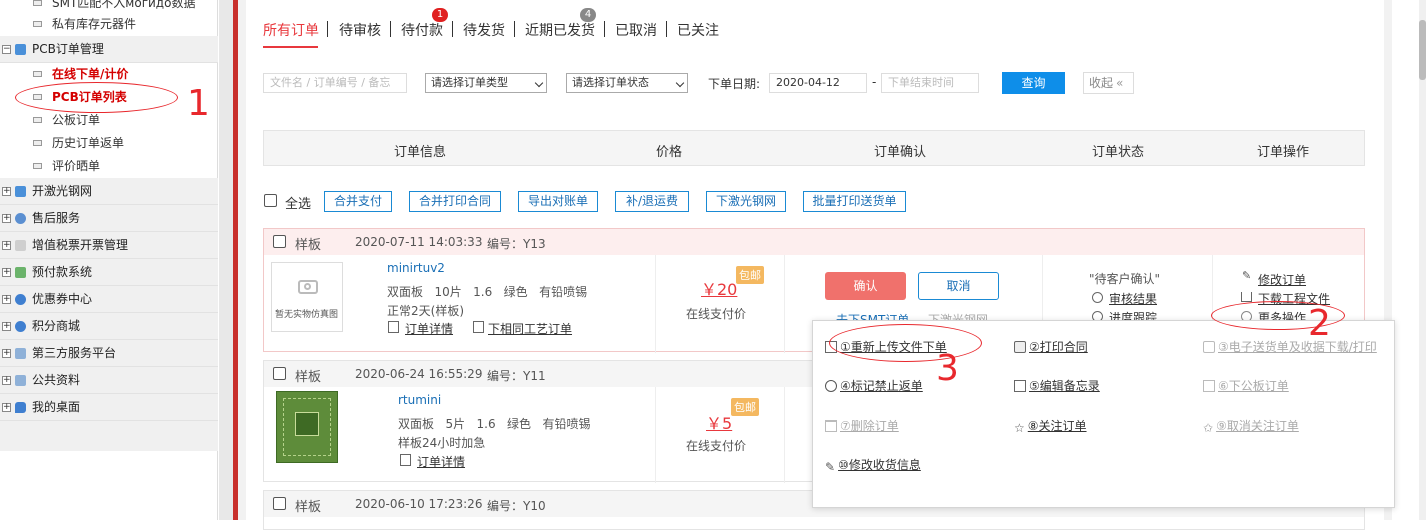  Describe the element at coordinates (900, 152) in the screenshot. I see `header-order-confirm: 订单确认` at that location.